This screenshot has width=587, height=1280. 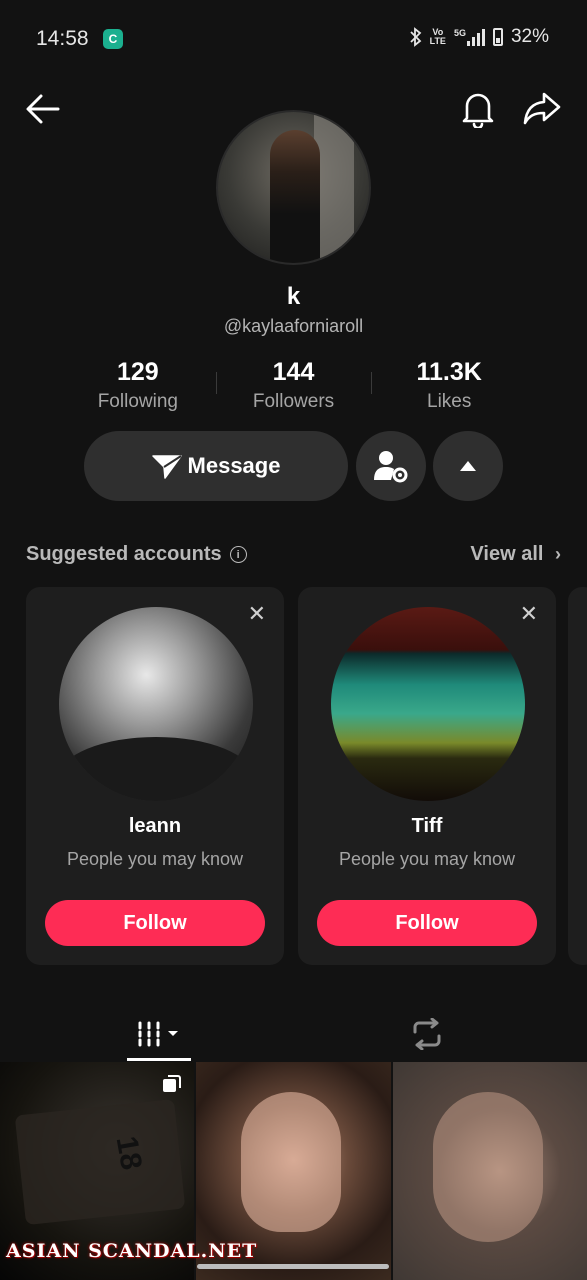 I want to click on suggested-toggle-button, so click(x=468, y=466).